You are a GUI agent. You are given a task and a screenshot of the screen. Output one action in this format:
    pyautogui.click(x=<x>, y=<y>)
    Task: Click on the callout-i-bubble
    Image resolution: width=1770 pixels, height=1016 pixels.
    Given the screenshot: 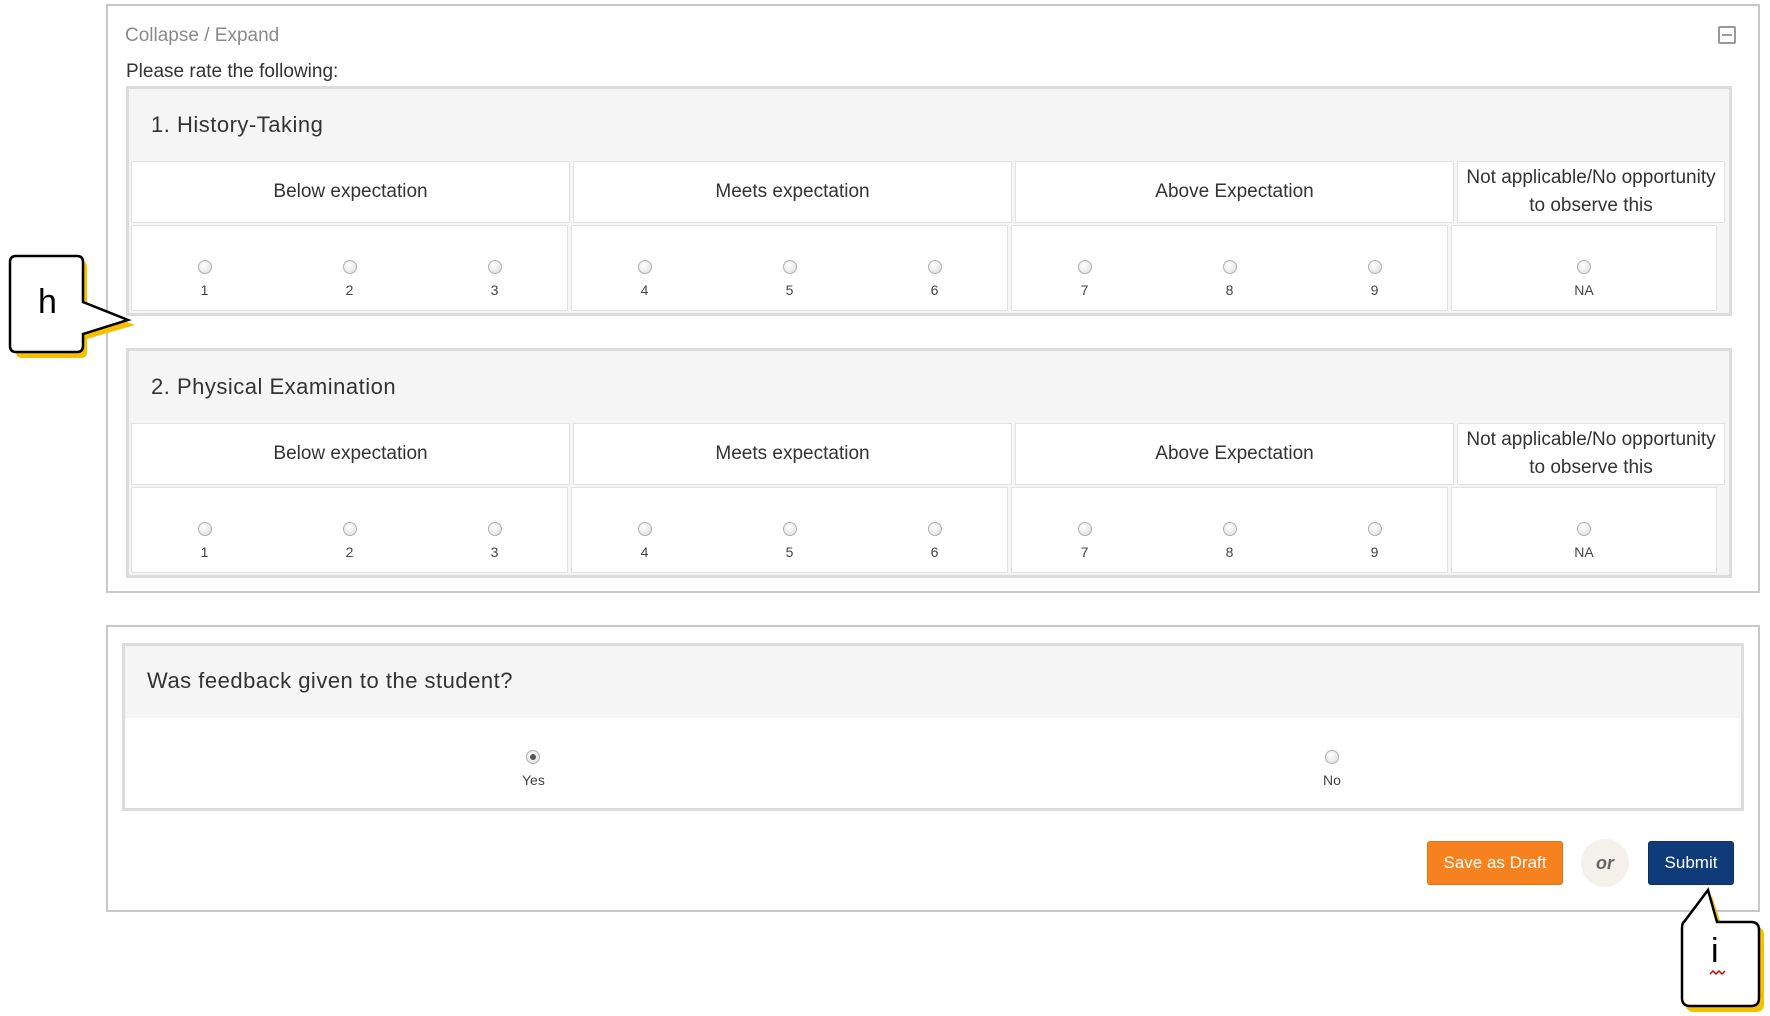 What is the action you would take?
    pyautogui.click(x=1720, y=947)
    